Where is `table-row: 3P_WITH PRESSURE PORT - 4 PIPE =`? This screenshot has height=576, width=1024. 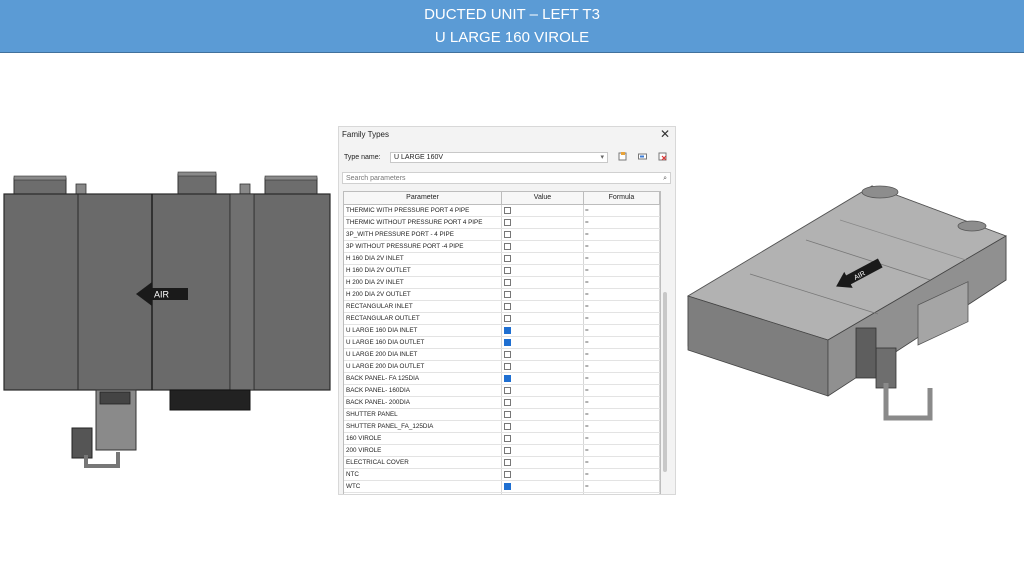
table-row: 3P_WITH PRESSURE PORT - 4 PIPE = is located at coordinates (502, 235).